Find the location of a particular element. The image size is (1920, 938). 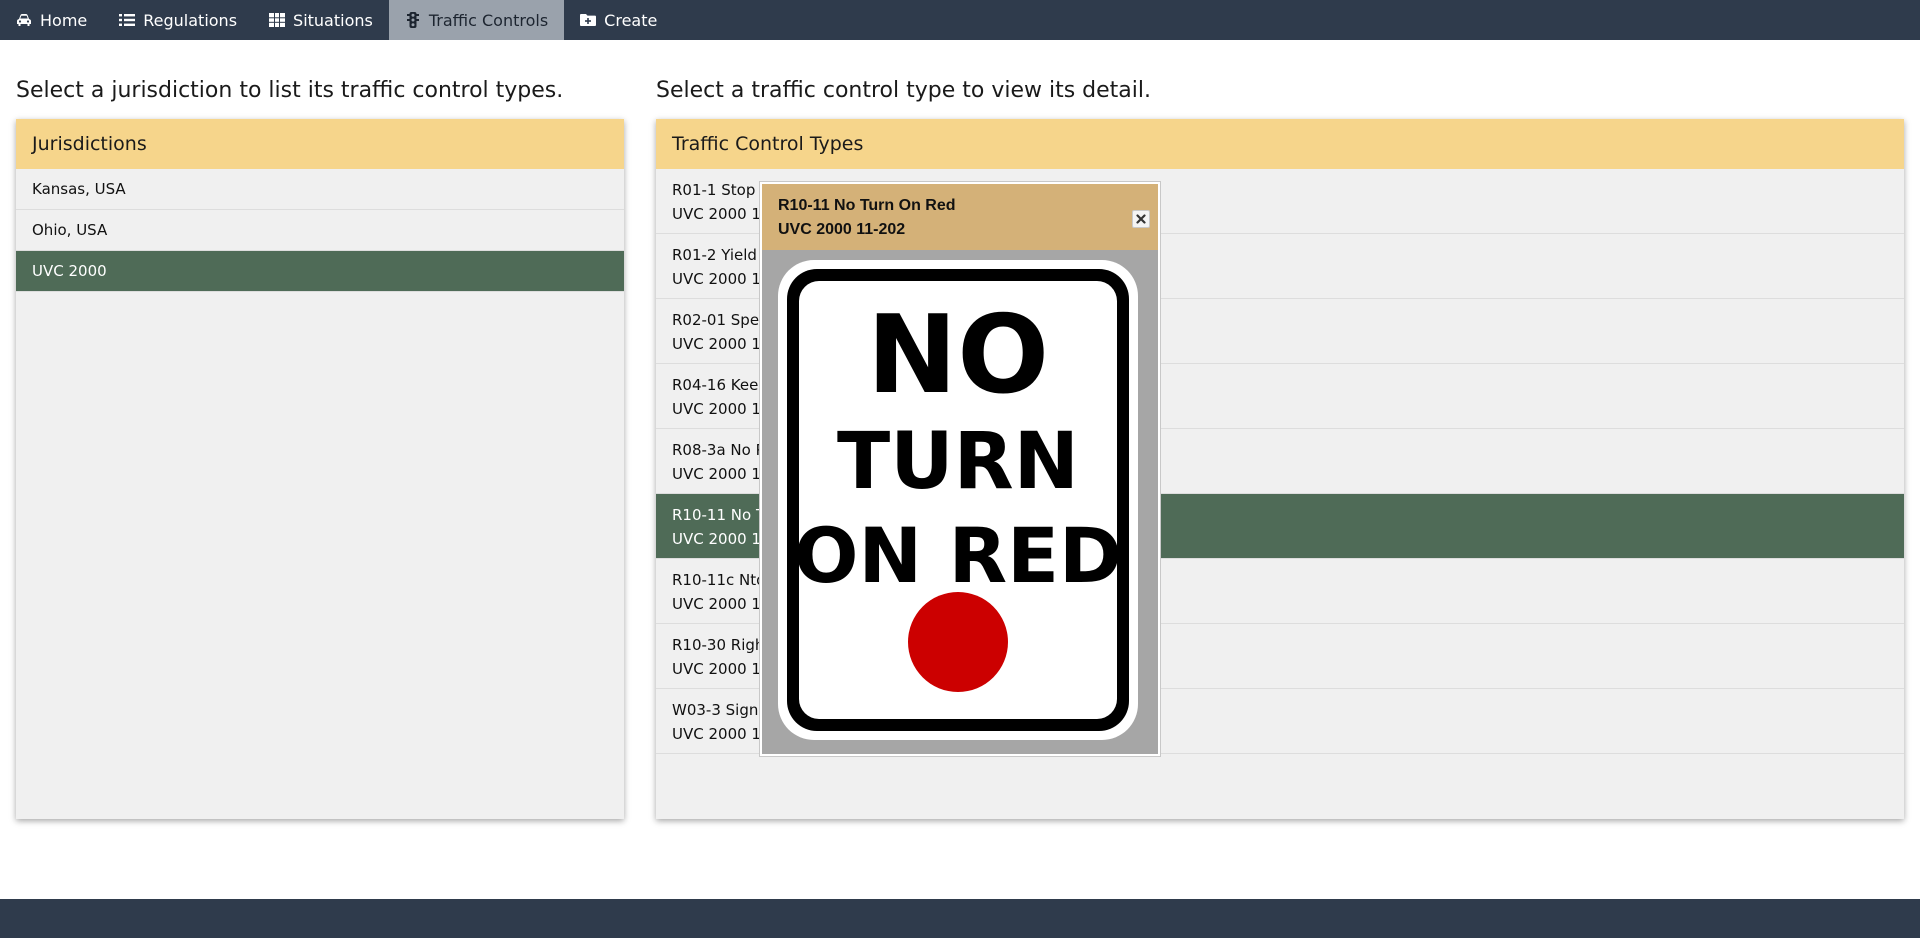

list-icon is located at coordinates (127, 20).